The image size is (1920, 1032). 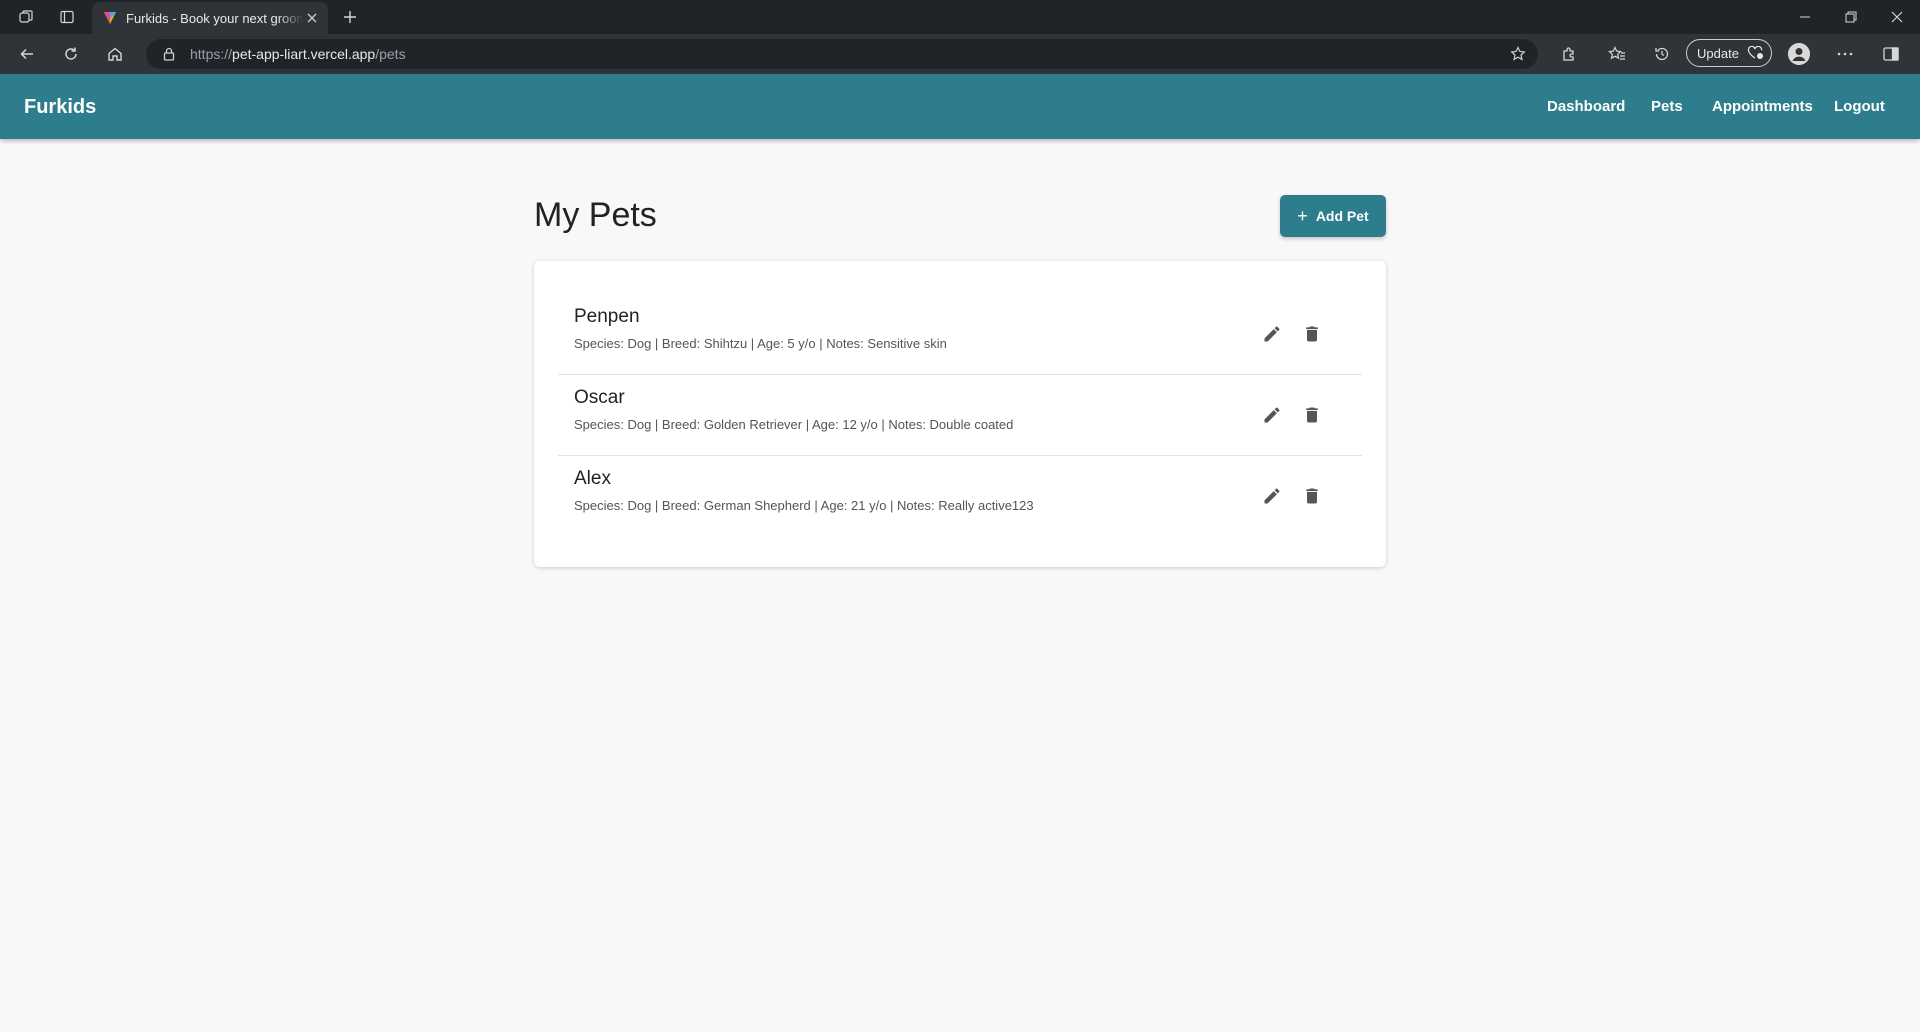 I want to click on url-text: https://pet-app-liart.vercel.app/pets, so click(x=298, y=54).